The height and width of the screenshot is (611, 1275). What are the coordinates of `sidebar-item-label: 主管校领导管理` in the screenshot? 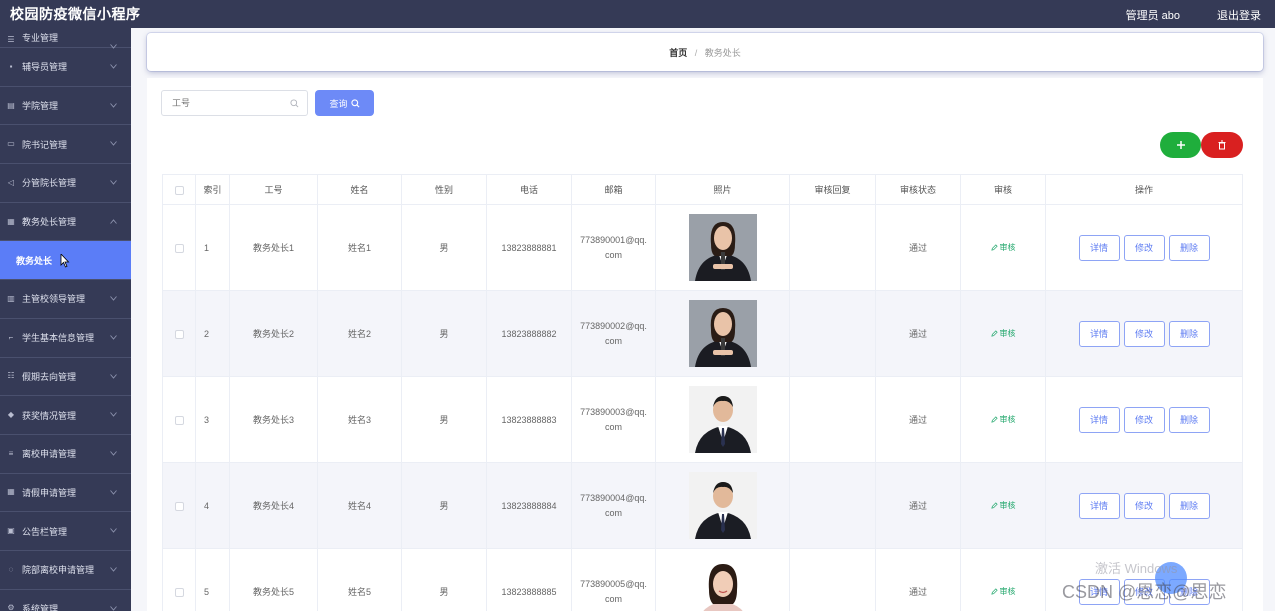 It's located at (54, 299).